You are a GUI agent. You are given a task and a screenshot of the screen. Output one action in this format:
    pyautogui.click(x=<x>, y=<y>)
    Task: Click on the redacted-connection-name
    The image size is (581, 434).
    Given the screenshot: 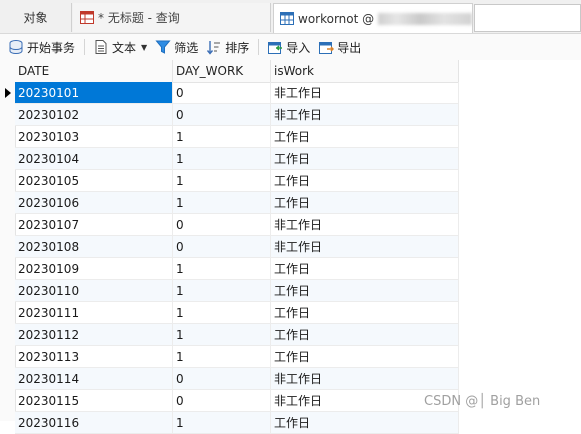 What is the action you would take?
    pyautogui.click(x=425, y=18)
    